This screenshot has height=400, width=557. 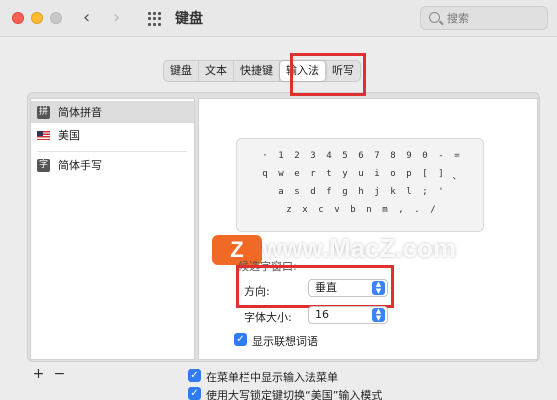 I want to click on keycap: j, so click(x=377, y=192).